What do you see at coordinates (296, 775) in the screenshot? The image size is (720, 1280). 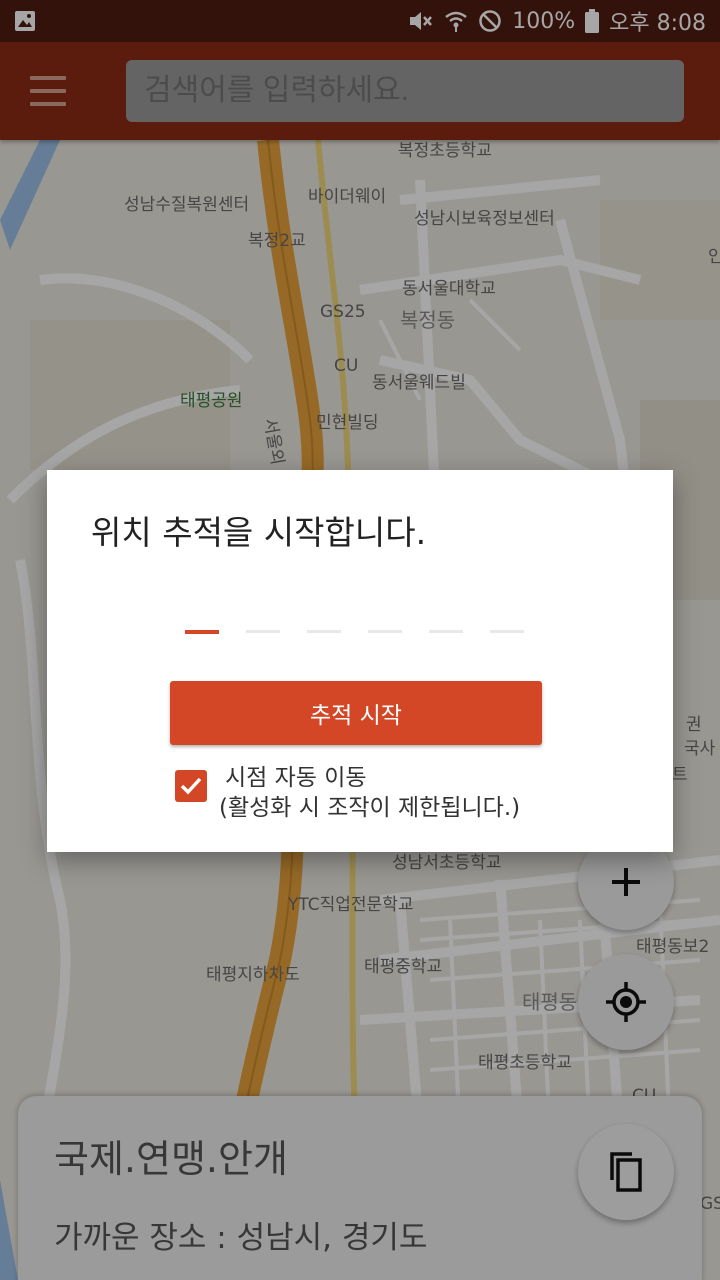 I see `auto-move-label: 시점 자동 이동` at bounding box center [296, 775].